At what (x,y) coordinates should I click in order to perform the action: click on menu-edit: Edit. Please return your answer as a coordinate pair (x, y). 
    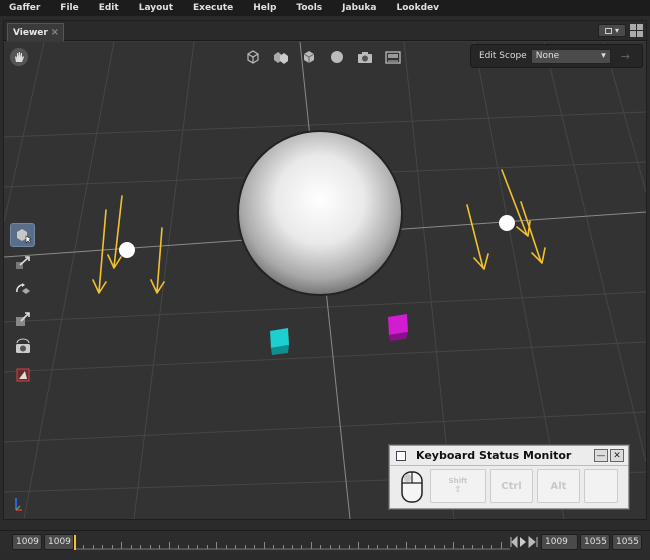
    Looking at the image, I should click on (109, 8).